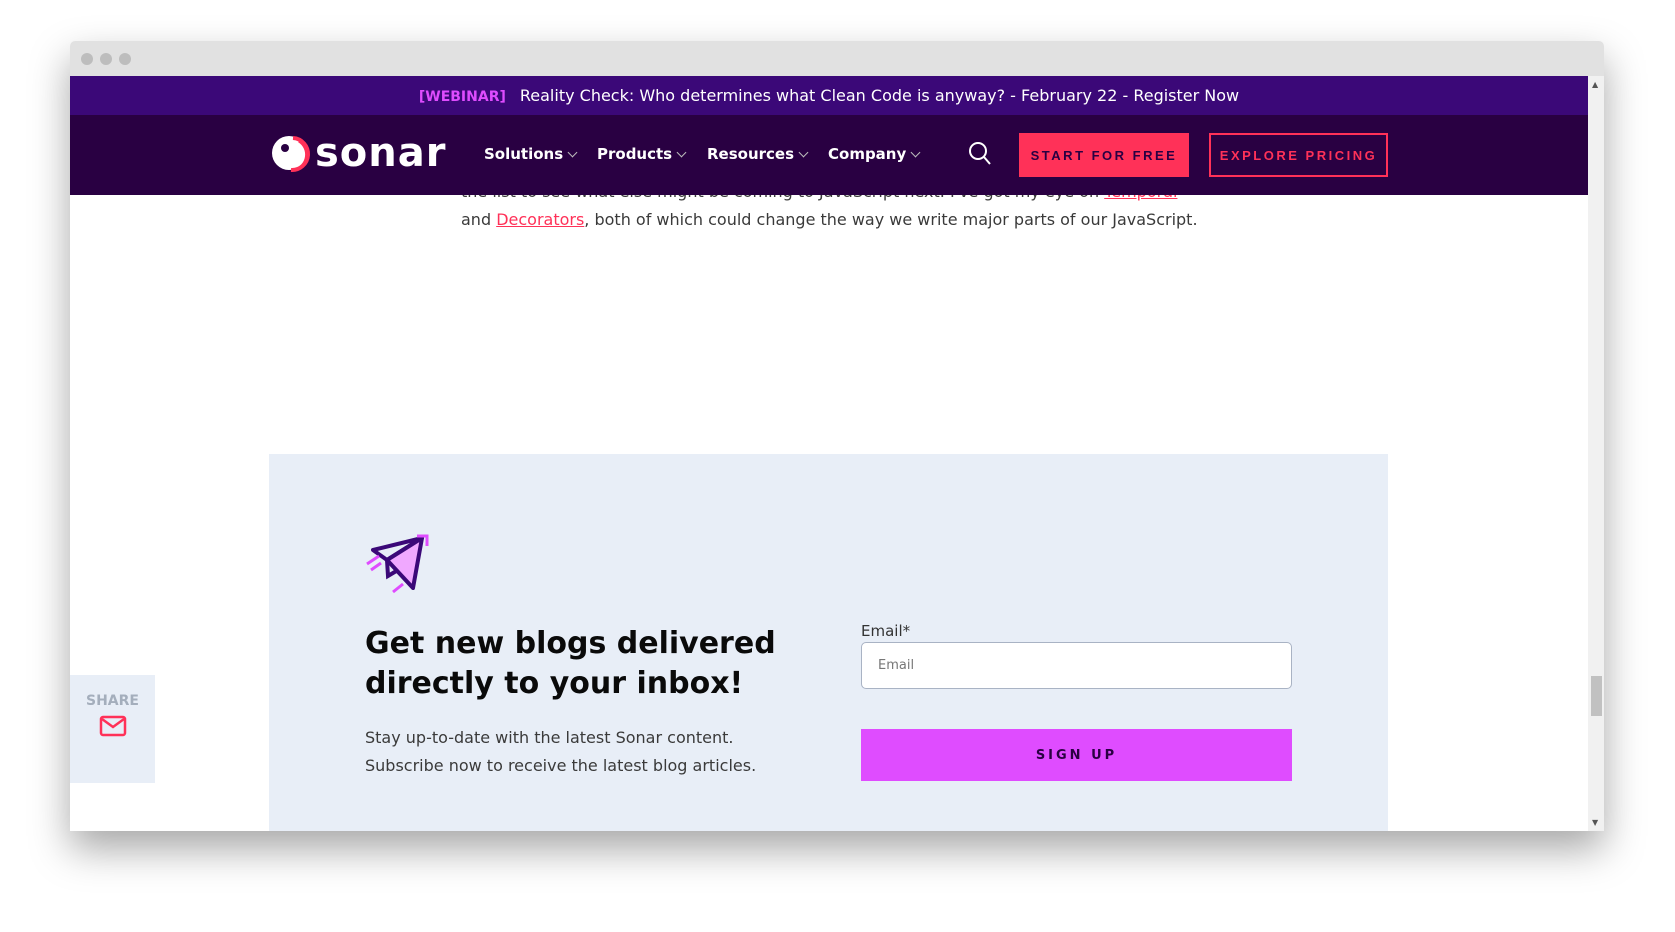  I want to click on nav-solutions: Solutions, so click(531, 154).